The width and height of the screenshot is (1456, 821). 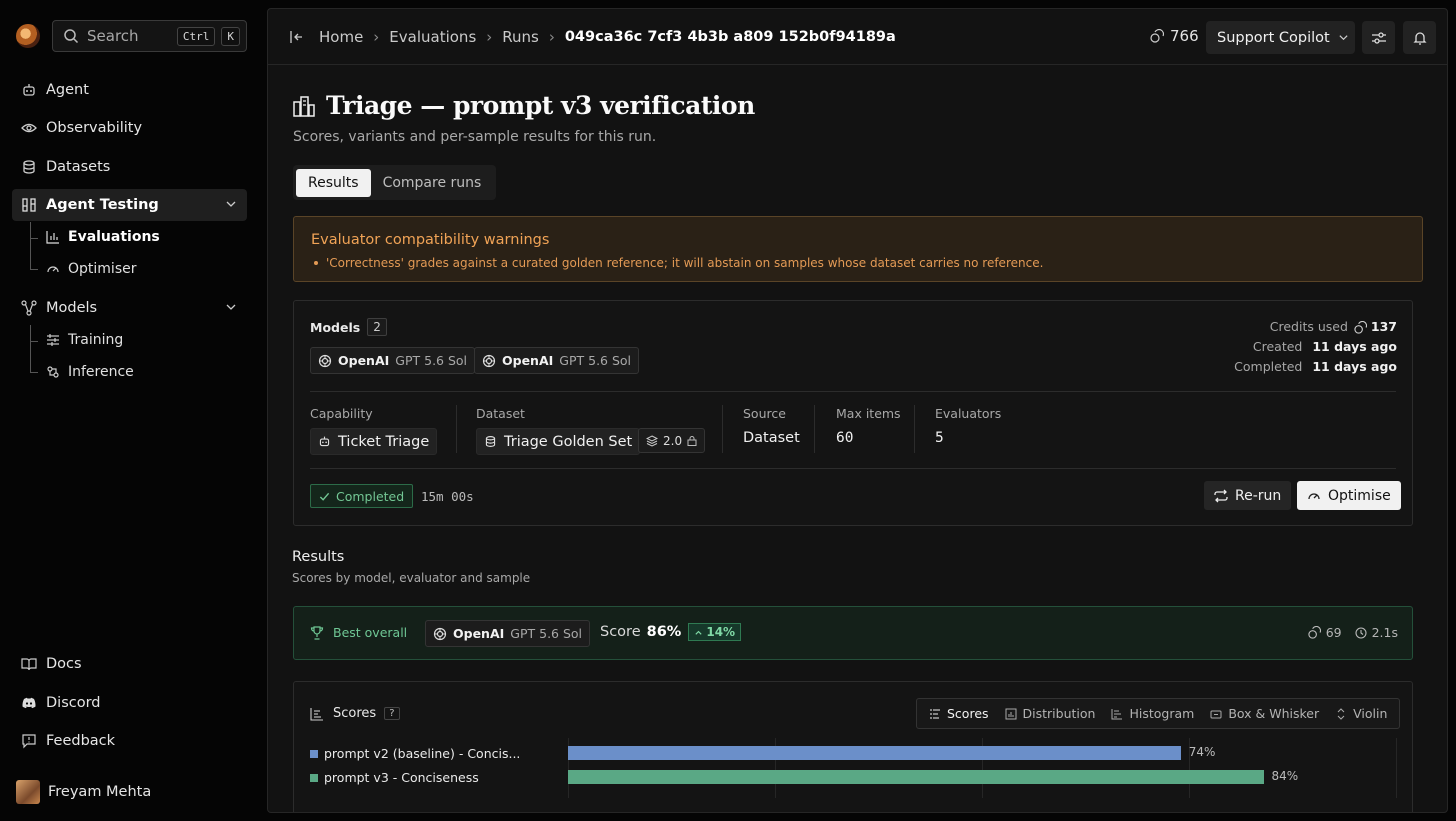 What do you see at coordinates (672, 440) in the screenshot?
I see `dataset-version-badge: 2.0` at bounding box center [672, 440].